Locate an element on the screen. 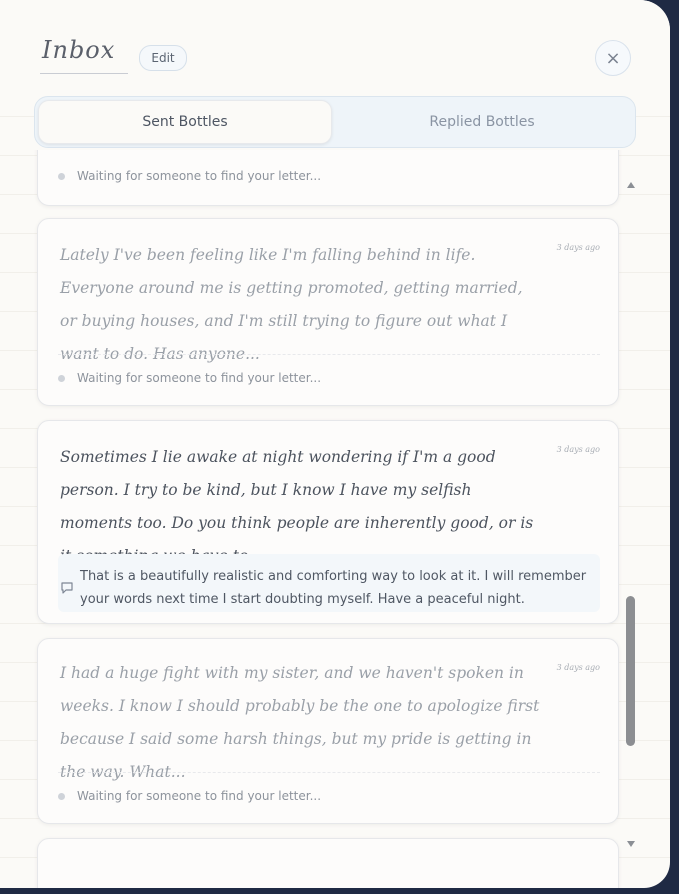  edit-button: Edit is located at coordinates (163, 58).